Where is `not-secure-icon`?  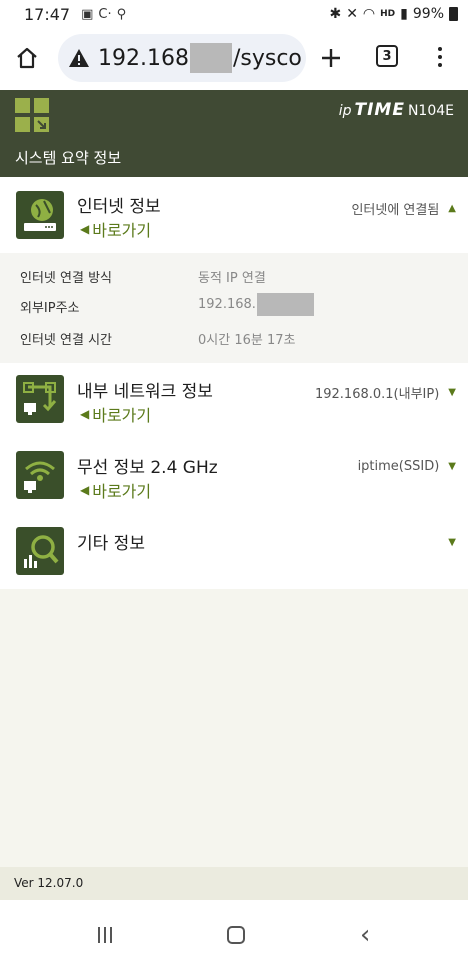
not-secure-icon is located at coordinates (79, 58).